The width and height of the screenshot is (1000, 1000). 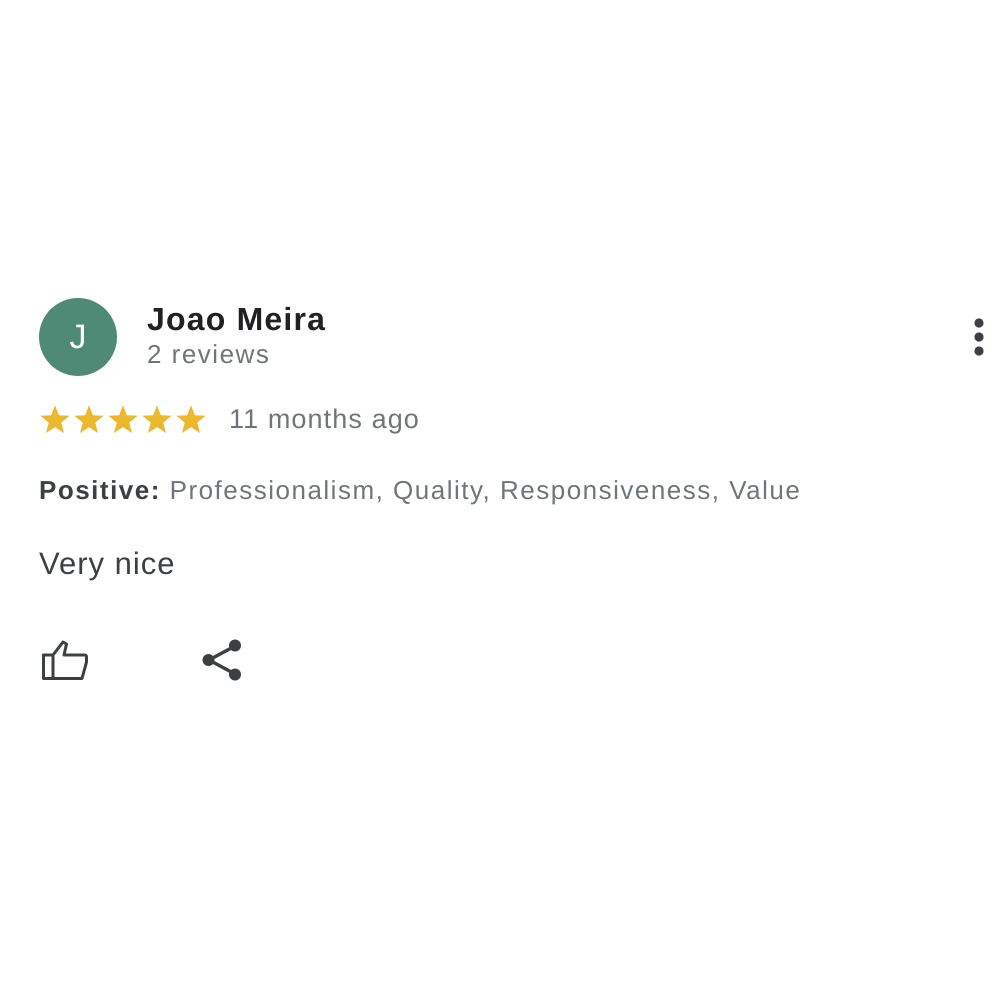 What do you see at coordinates (324, 419) in the screenshot?
I see `review-time: 11 months ago` at bounding box center [324, 419].